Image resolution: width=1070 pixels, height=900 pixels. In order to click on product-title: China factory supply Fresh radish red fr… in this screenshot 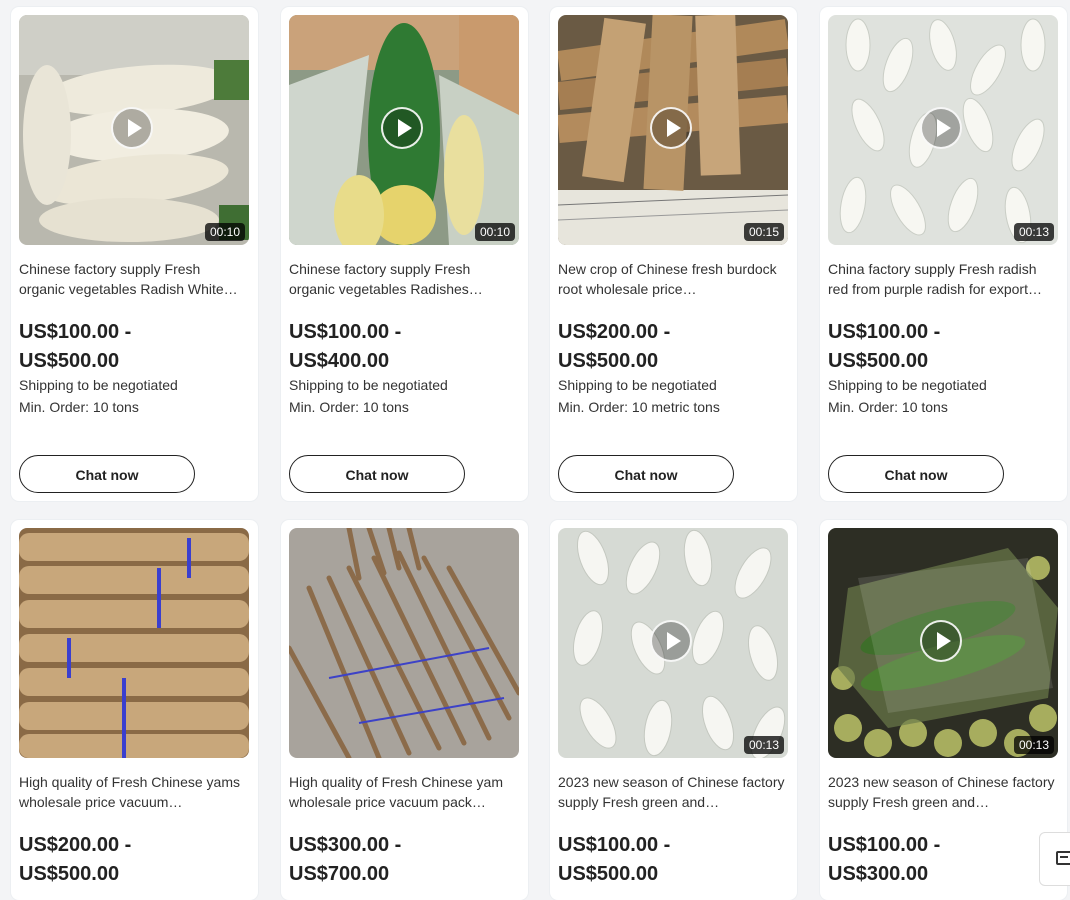, I will do `click(942, 279)`.